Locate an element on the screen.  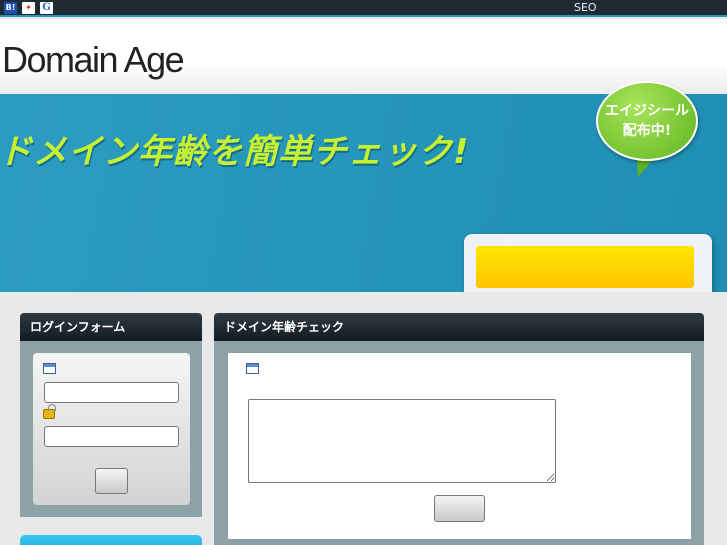
login-button is located at coordinates (111, 481).